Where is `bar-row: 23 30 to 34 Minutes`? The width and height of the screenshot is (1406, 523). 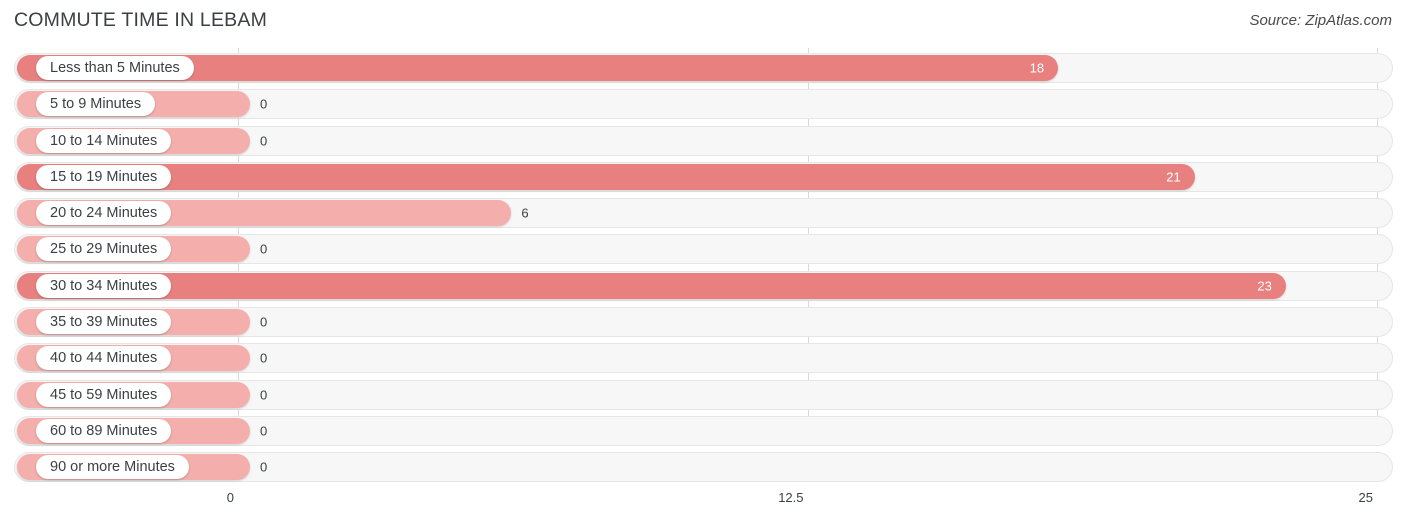
bar-row: 23 30 to 34 Minutes is located at coordinates (703, 285).